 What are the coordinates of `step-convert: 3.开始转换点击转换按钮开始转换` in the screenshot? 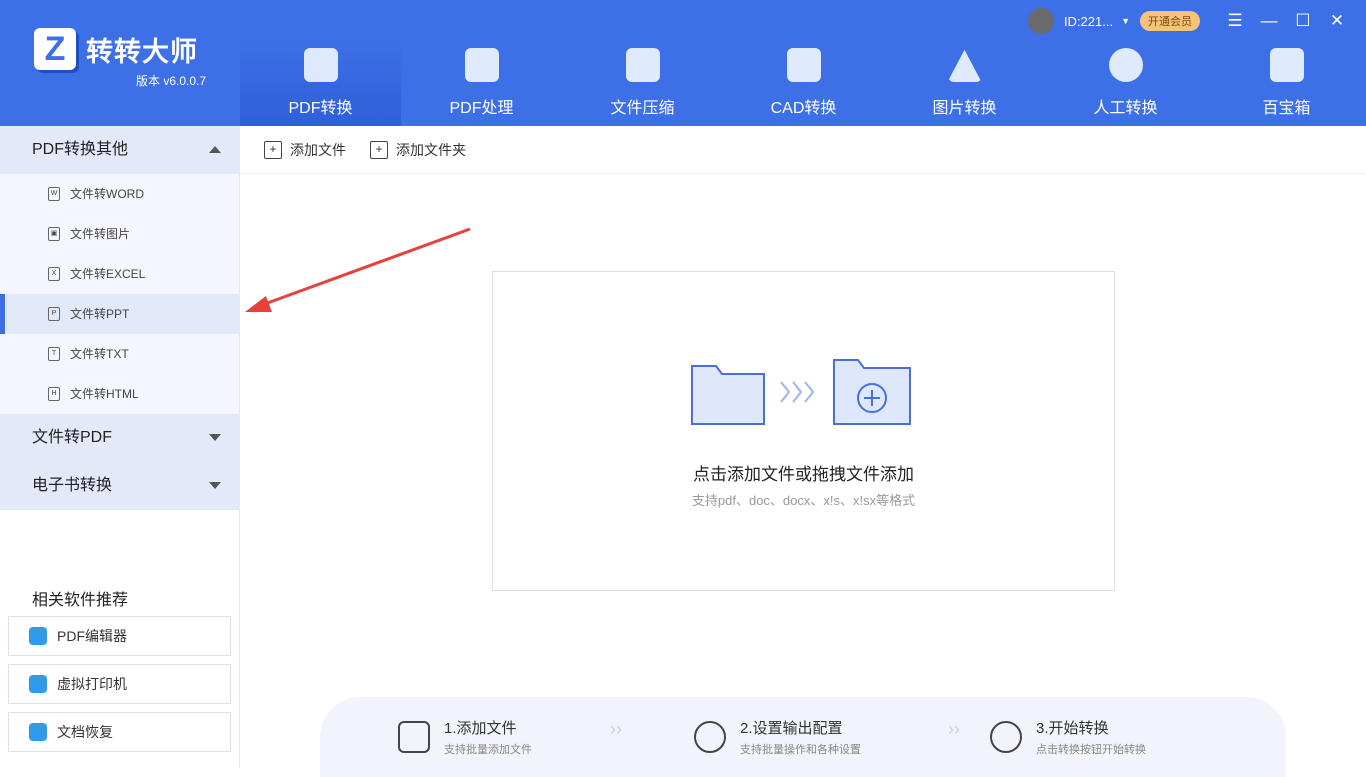 It's located at (1138, 737).